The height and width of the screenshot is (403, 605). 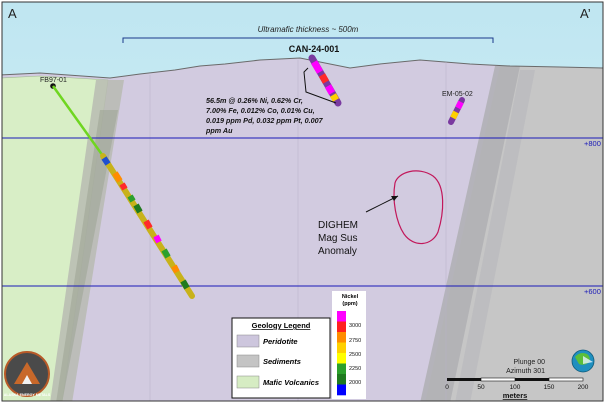 What do you see at coordinates (260, 110) in the screenshot?
I see `intercept-line-2: 7.00% Fe, 0.012% Co, 0.01% Cu,` at bounding box center [260, 110].